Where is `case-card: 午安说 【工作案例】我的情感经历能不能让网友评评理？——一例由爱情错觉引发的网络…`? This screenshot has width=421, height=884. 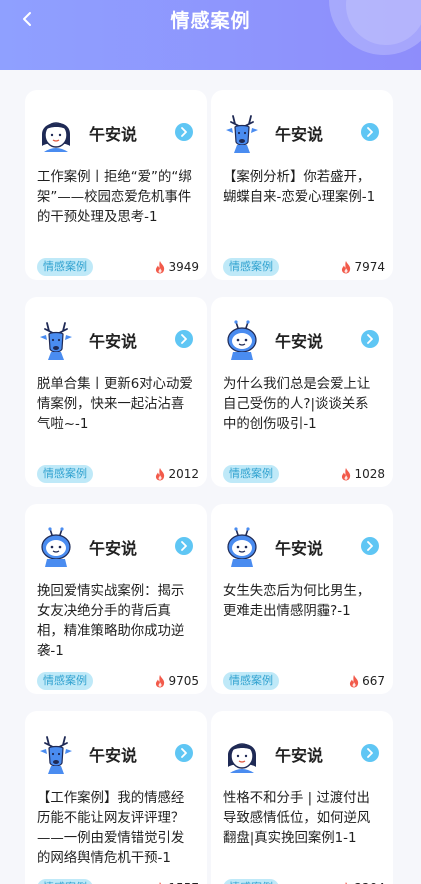
case-card: 午安说 【工作案例】我的情感经历能不能让网友评评理？——一例由爱情错觉引发的网络… is located at coordinates (116, 797).